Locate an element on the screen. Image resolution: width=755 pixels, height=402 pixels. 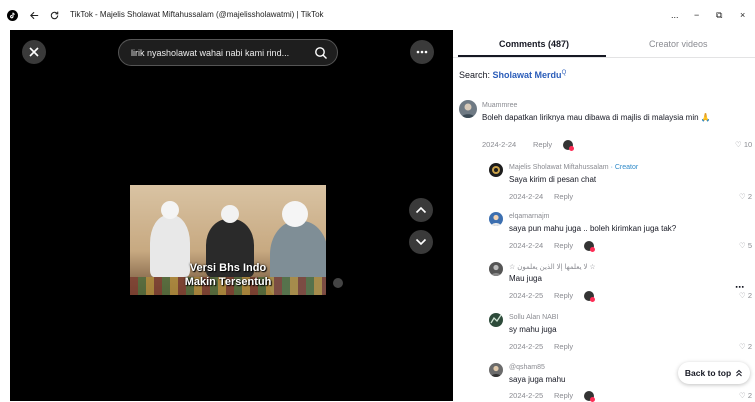
video-more-button is located at coordinates (422, 52).